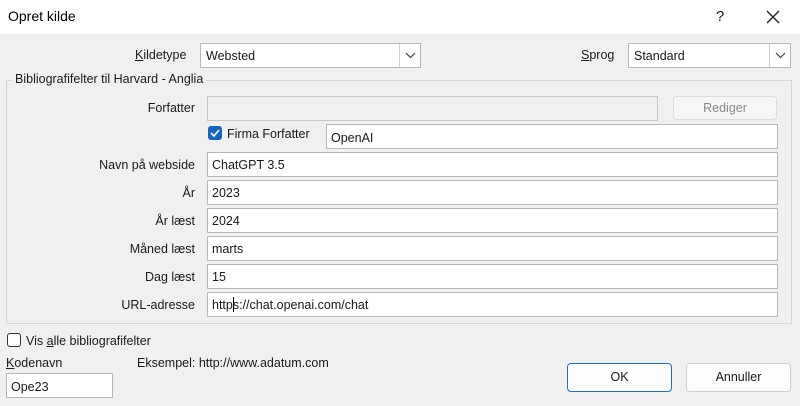 Image resolution: width=800 pixels, height=406 pixels. Describe the element at coordinates (158, 305) in the screenshot. I see `url-label: URL-adresse` at that location.